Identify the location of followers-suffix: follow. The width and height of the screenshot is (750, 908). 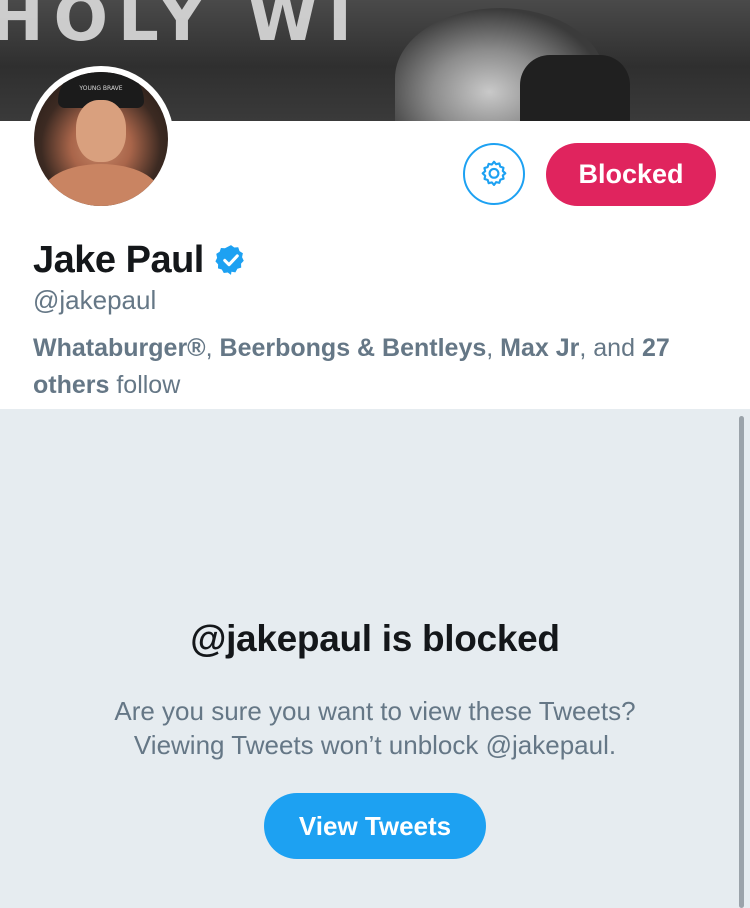
(145, 385).